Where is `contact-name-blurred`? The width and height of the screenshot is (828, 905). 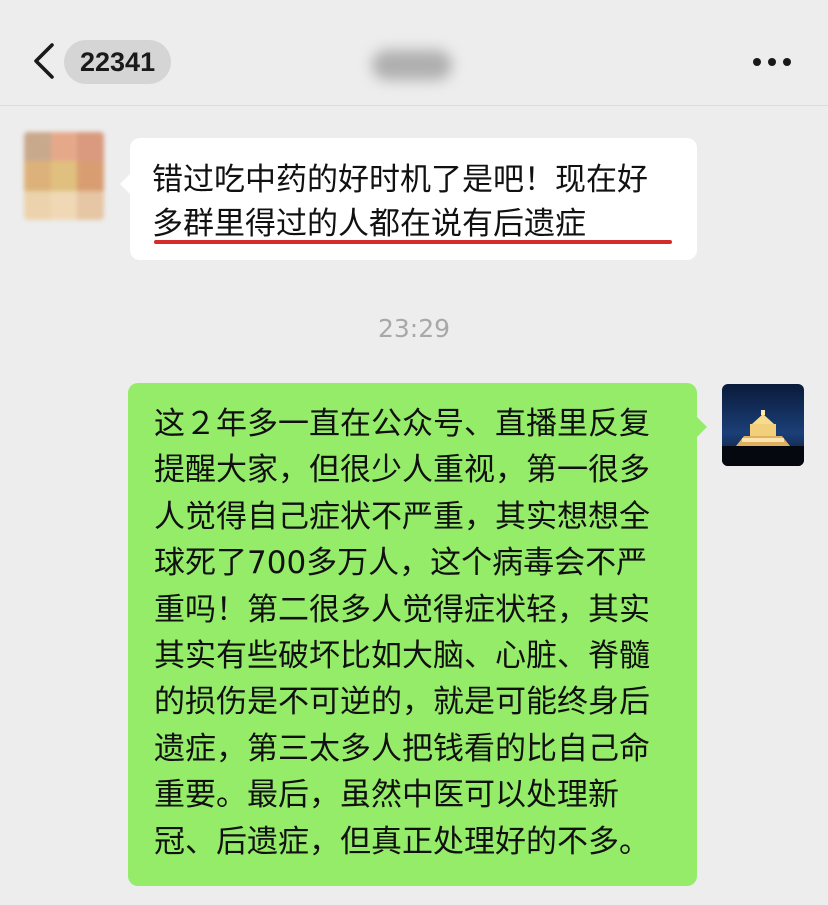 contact-name-blurred is located at coordinates (412, 65).